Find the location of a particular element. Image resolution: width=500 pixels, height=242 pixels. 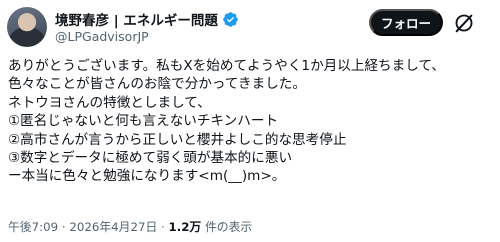

tweet-date: 2026年4月27日 is located at coordinates (113, 226).